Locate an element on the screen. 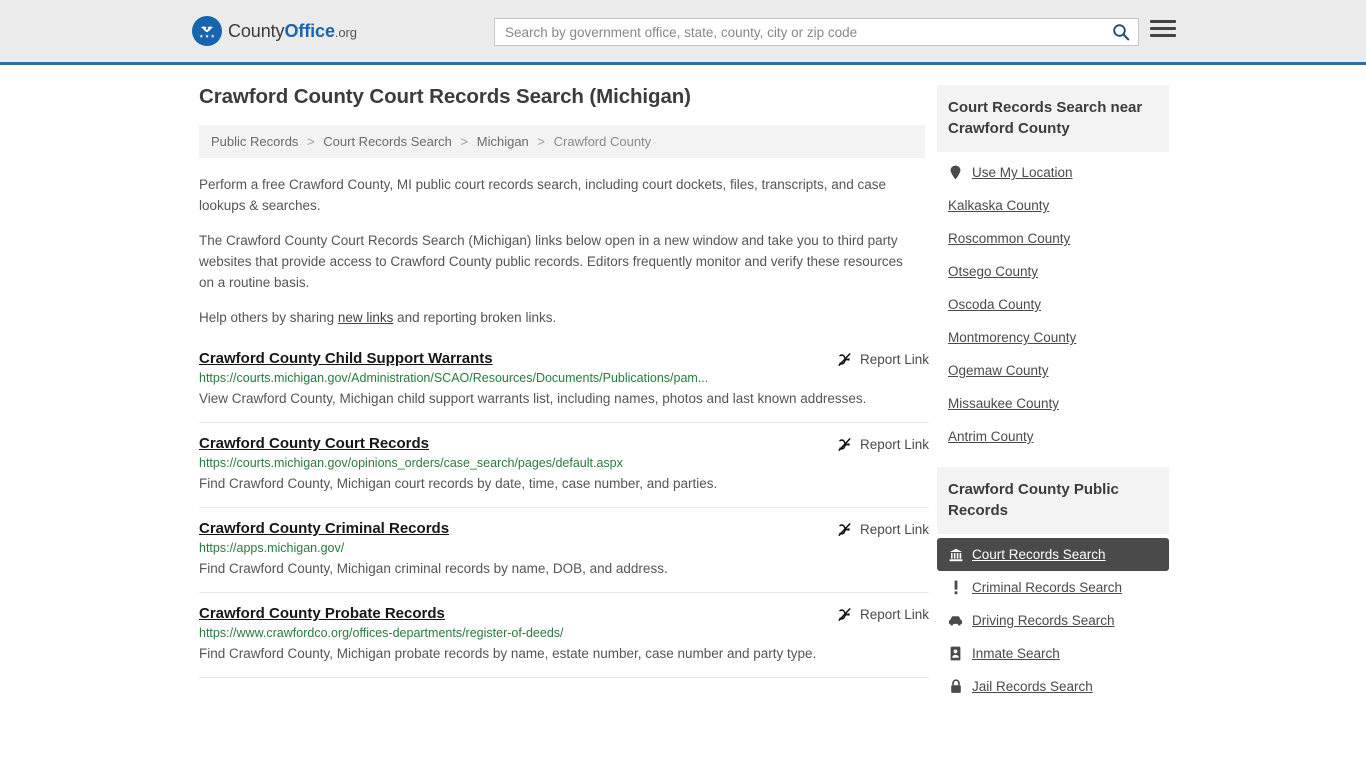 The width and height of the screenshot is (1366, 768). sidebar-item-label: Court Records Search is located at coordinates (1039, 554).